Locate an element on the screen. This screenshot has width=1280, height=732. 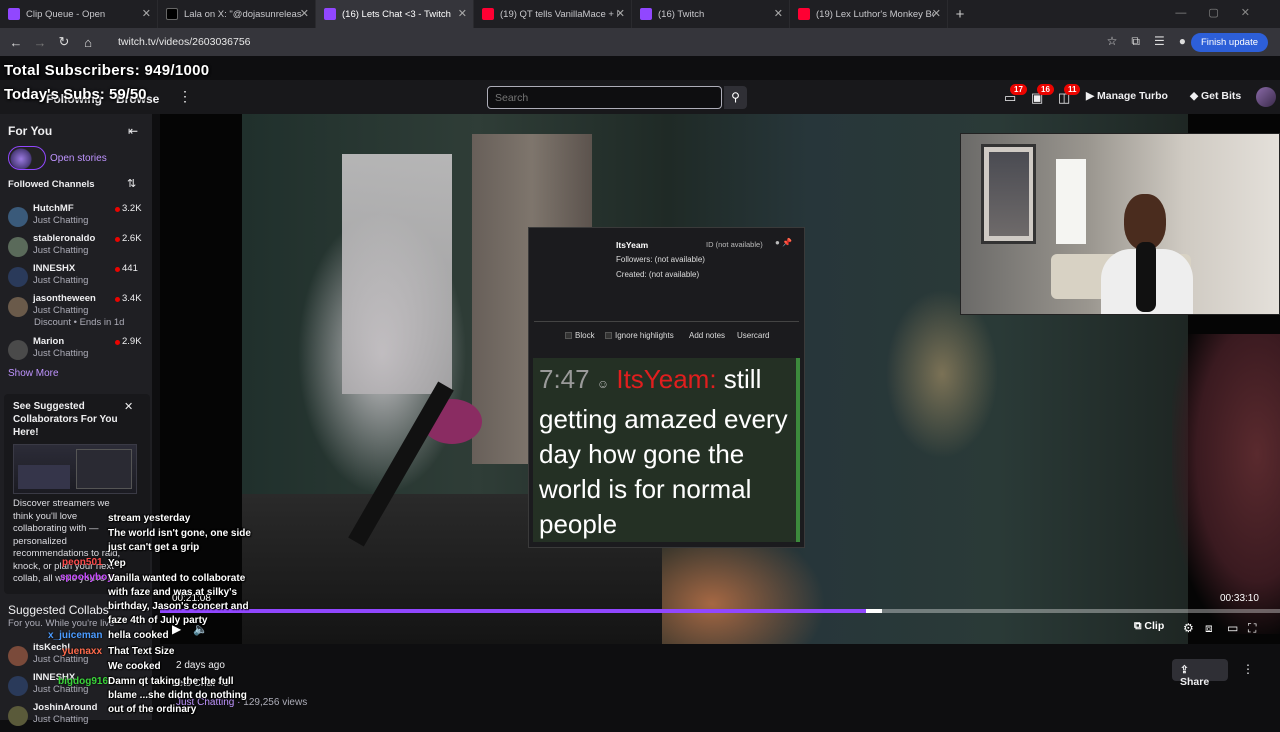
badge-icon: ☺ is located at coordinates (603, 384).